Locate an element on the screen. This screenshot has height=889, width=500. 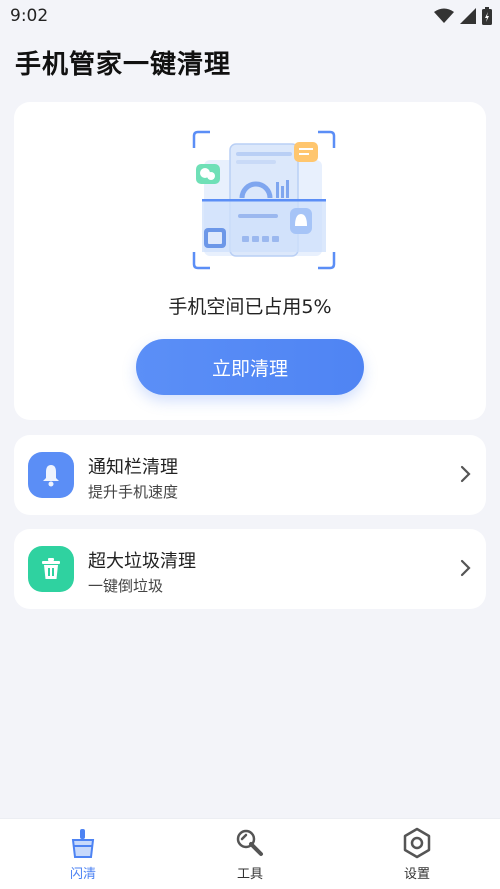
phone-scan-illustration is located at coordinates (264, 200).